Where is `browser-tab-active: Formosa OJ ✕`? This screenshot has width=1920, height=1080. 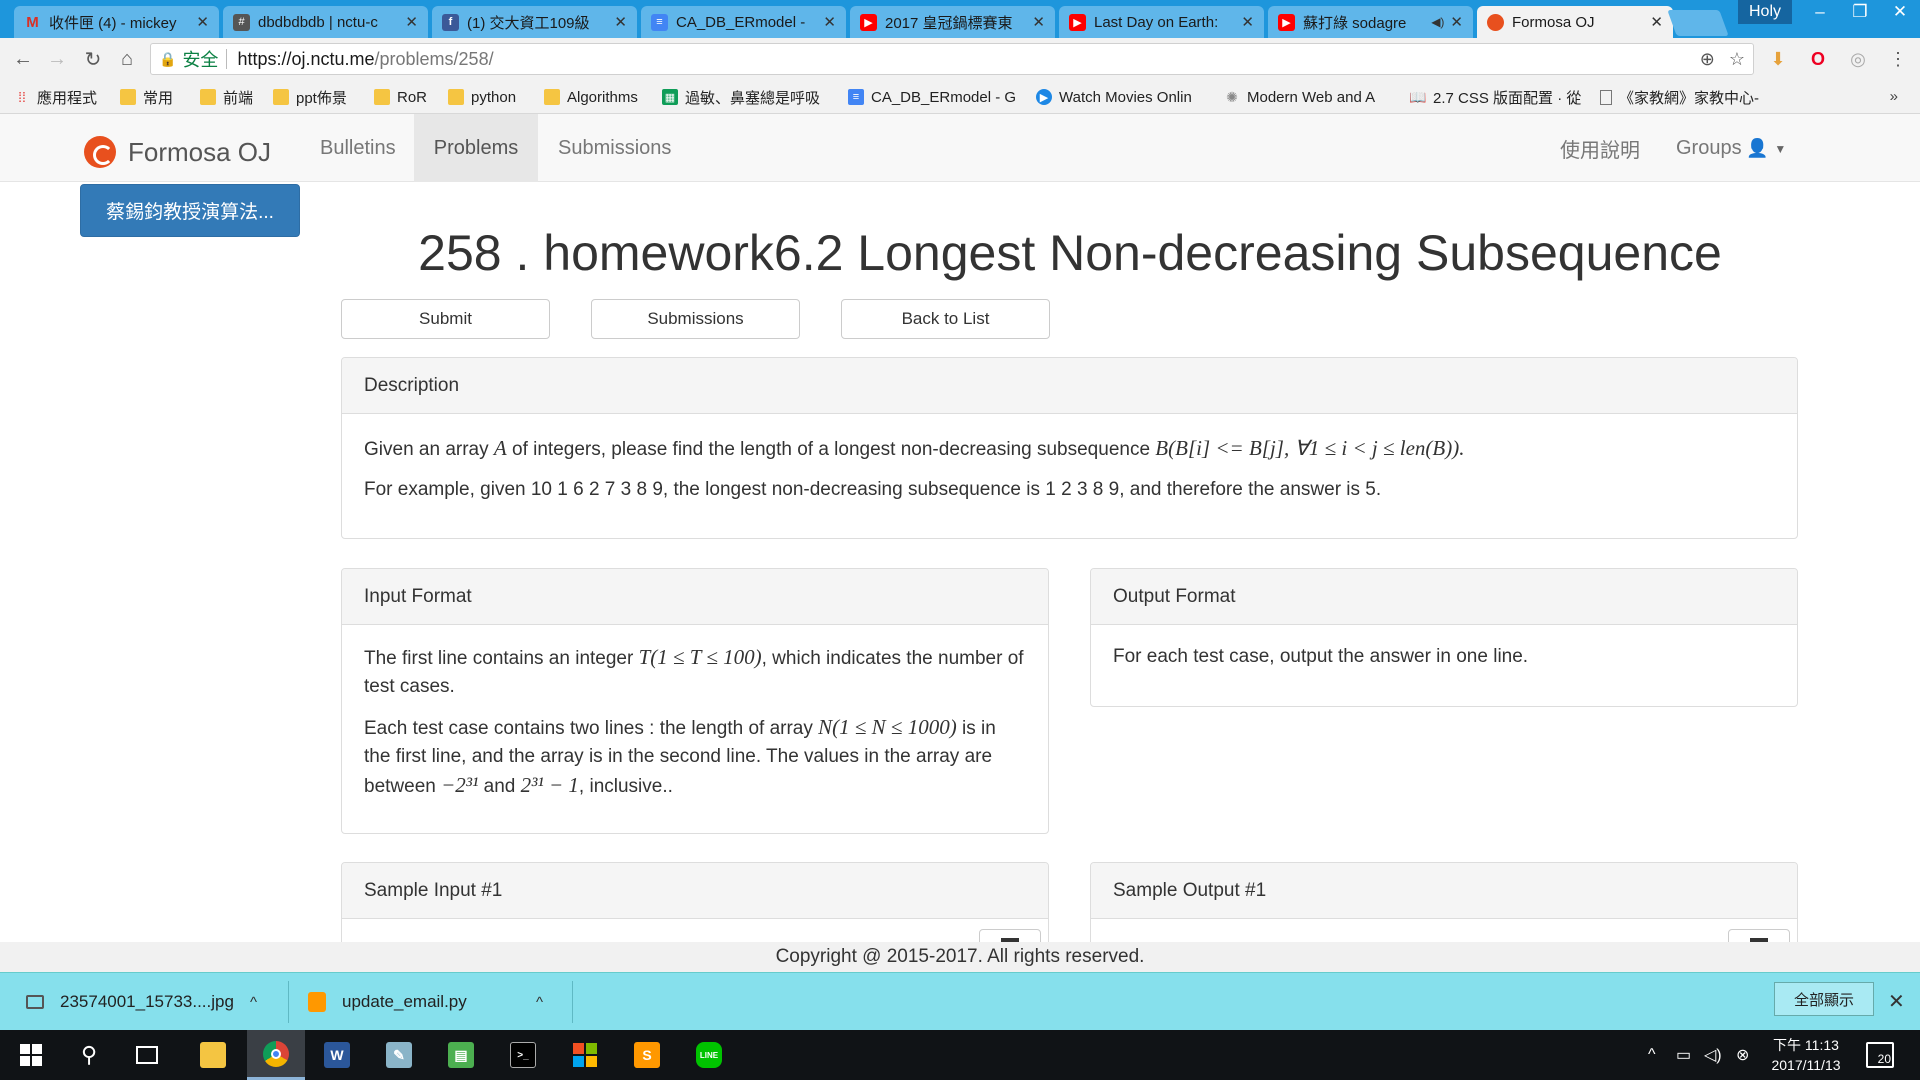 browser-tab-active: Formosa OJ ✕ is located at coordinates (1575, 22).